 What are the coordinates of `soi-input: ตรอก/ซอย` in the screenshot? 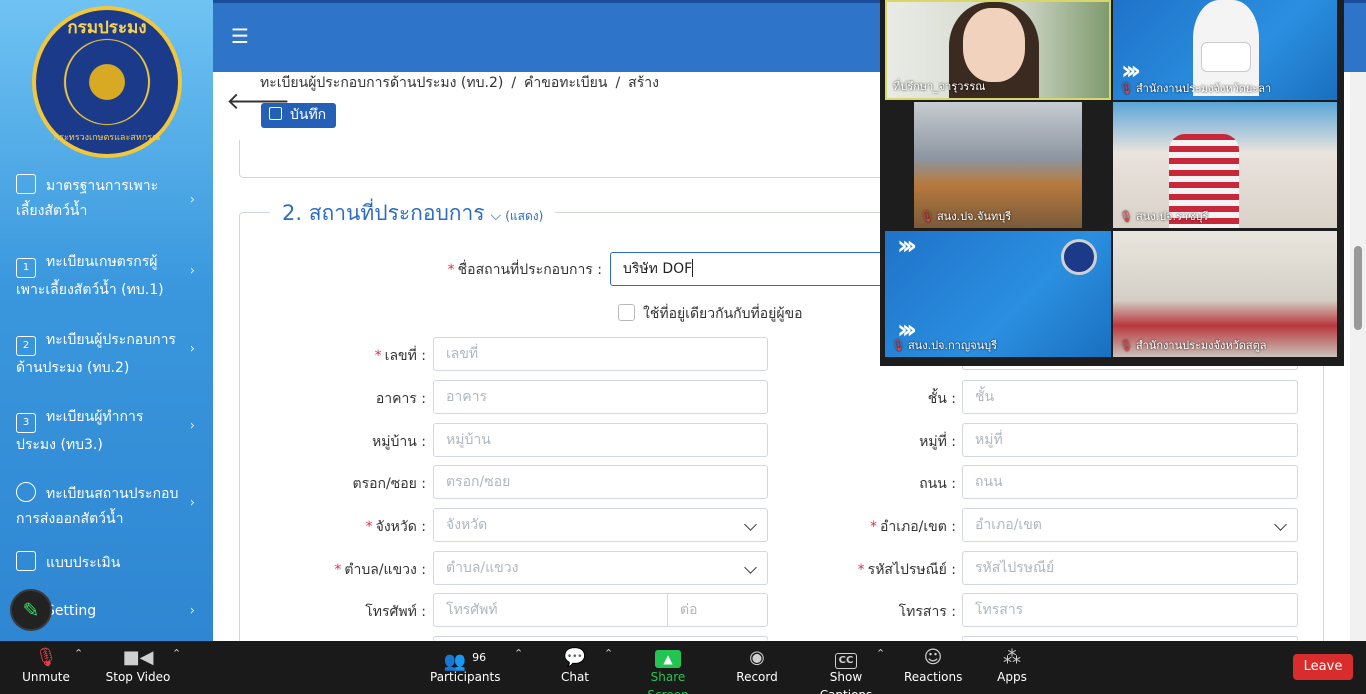 It's located at (600, 482).